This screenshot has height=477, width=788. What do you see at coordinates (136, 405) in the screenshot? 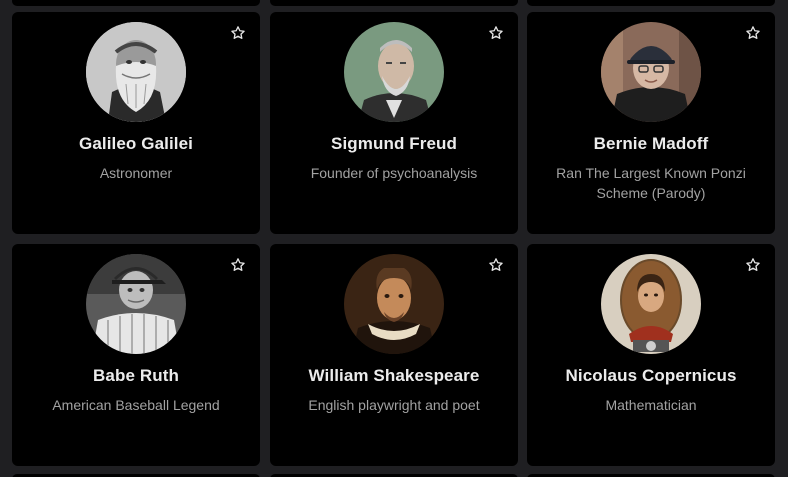
I see `character-description: American Baseball Legend` at bounding box center [136, 405].